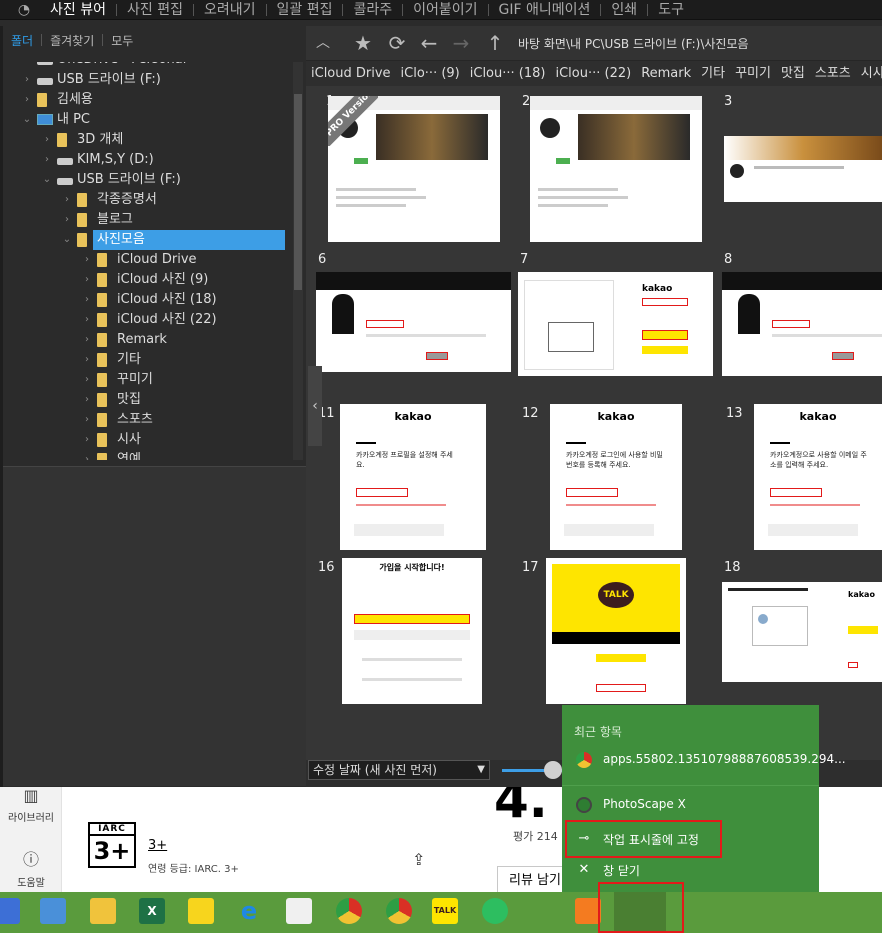 The image size is (882, 933). I want to click on kakaotalk-icon: TALK, so click(445, 911).